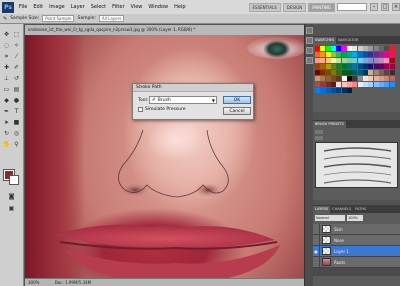  What do you see at coordinates (330, 217) in the screenshot?
I see `blend-mode-select: Normal` at bounding box center [330, 217].